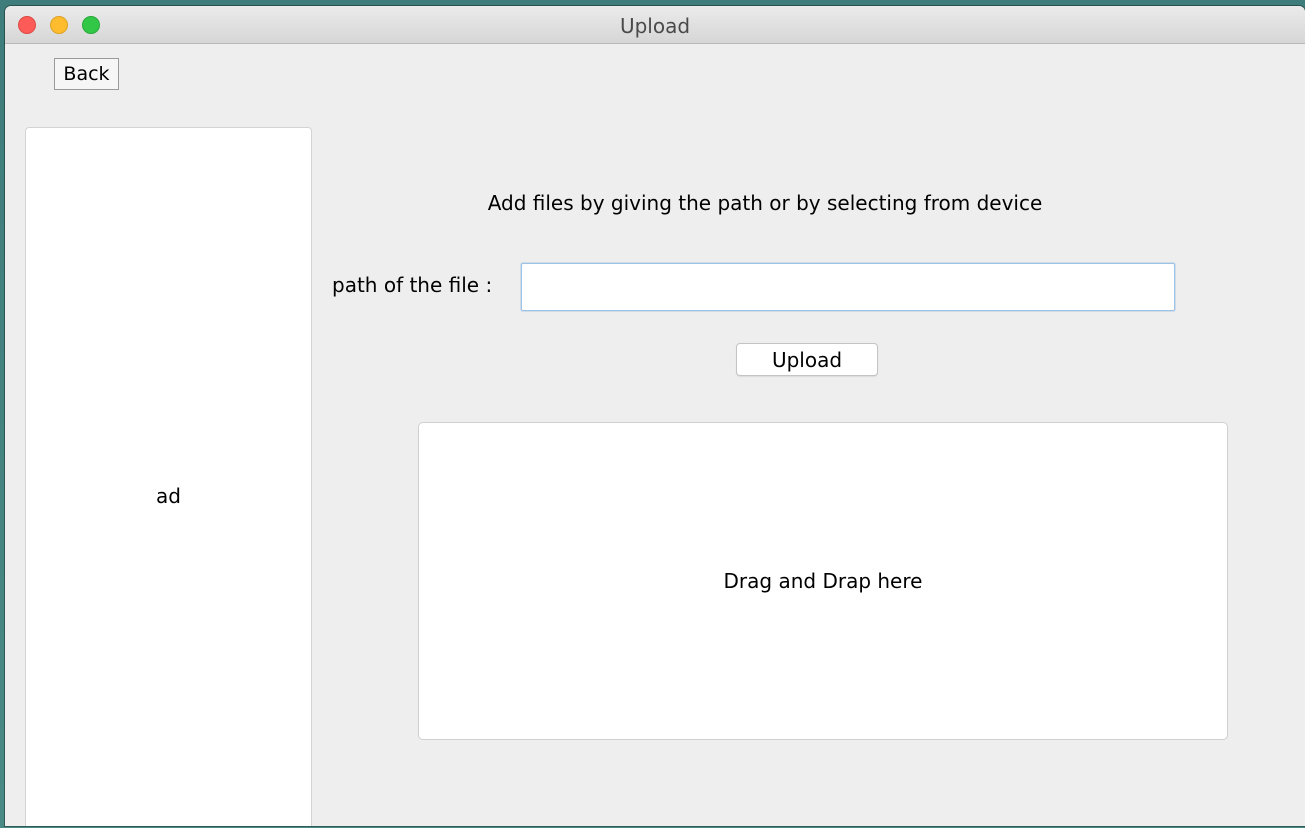  I want to click on window-title: Upload, so click(655, 26).